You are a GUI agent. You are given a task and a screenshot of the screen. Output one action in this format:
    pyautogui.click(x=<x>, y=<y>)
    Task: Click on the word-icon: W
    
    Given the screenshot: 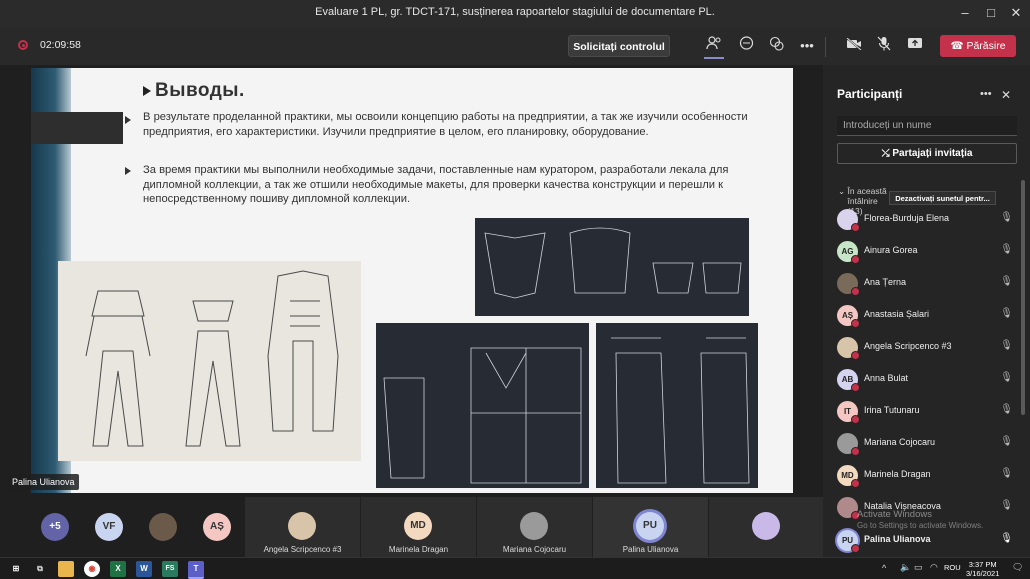 What is the action you would take?
    pyautogui.click(x=144, y=569)
    